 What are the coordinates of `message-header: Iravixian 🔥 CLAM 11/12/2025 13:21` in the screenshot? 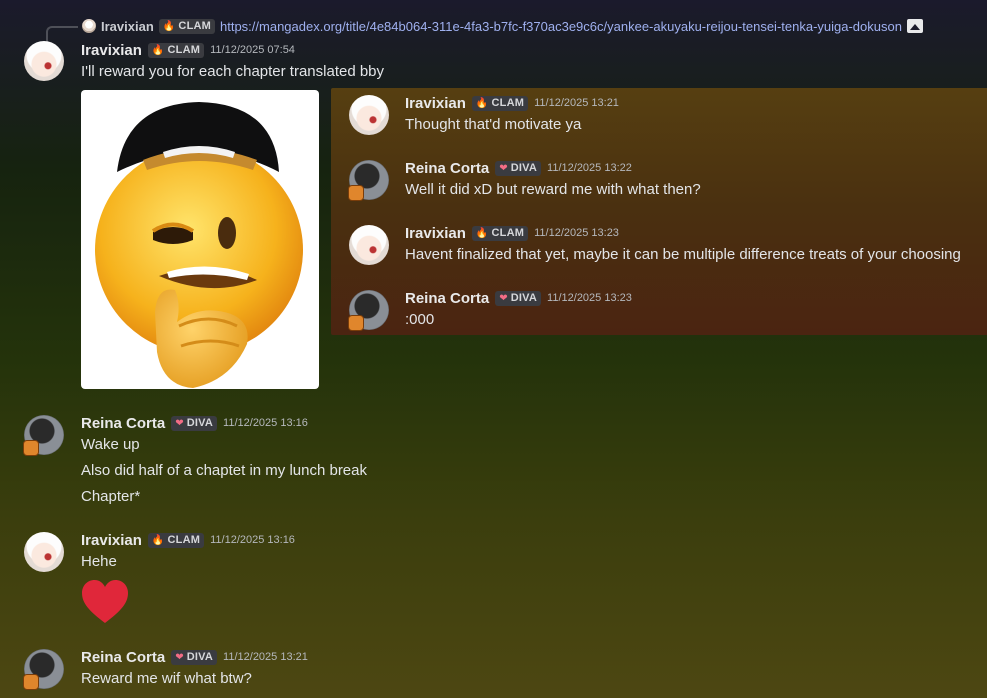 It's located at (512, 103).